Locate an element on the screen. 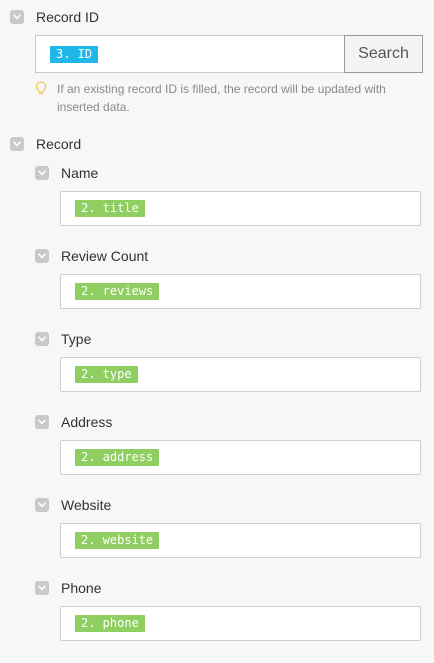 Image resolution: width=434 pixels, height=663 pixels. mapped-value-pill: 2. website is located at coordinates (117, 540).